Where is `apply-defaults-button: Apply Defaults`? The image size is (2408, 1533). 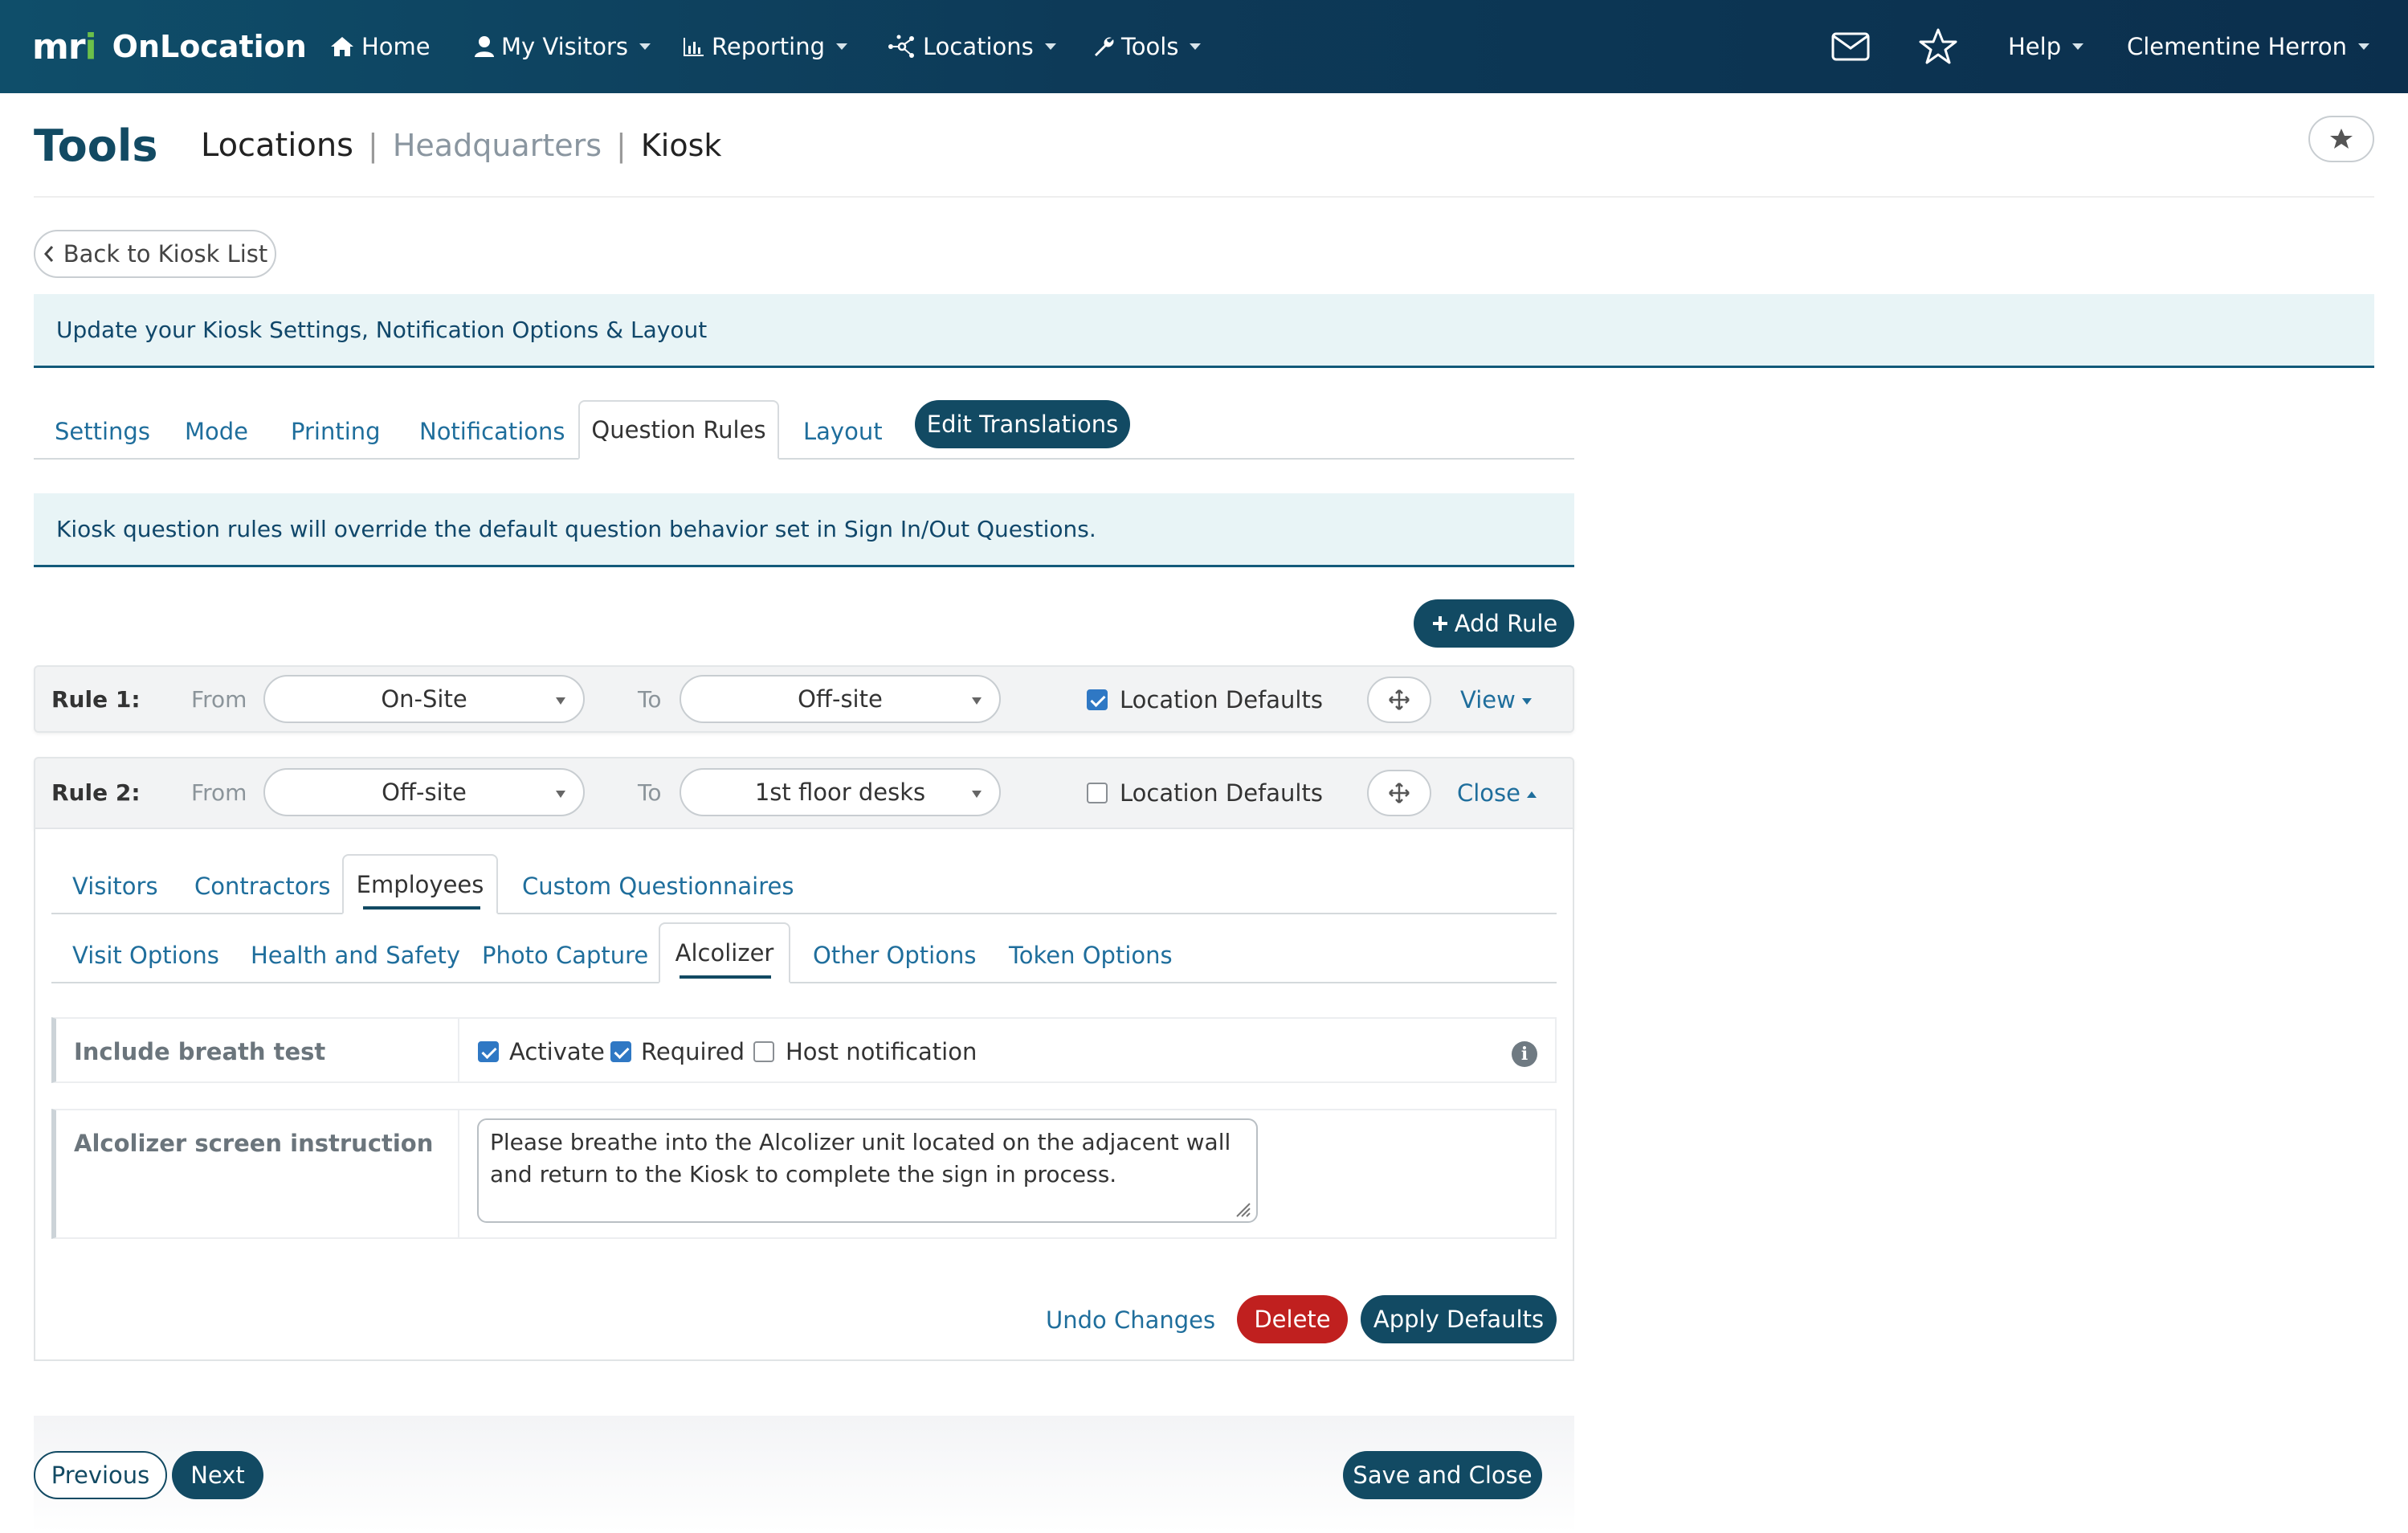
apply-defaults-button: Apply Defaults is located at coordinates (1459, 1319).